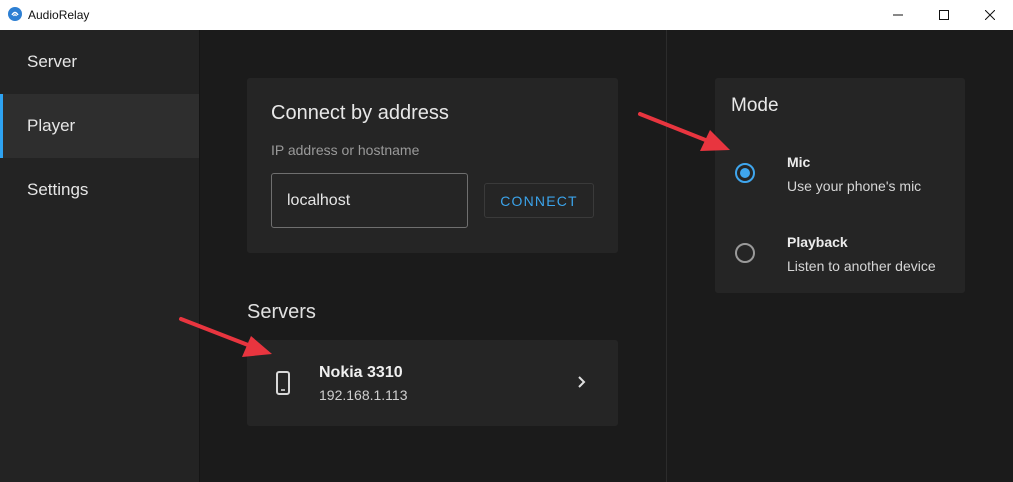  I want to click on minimize-icon, so click(898, 15).